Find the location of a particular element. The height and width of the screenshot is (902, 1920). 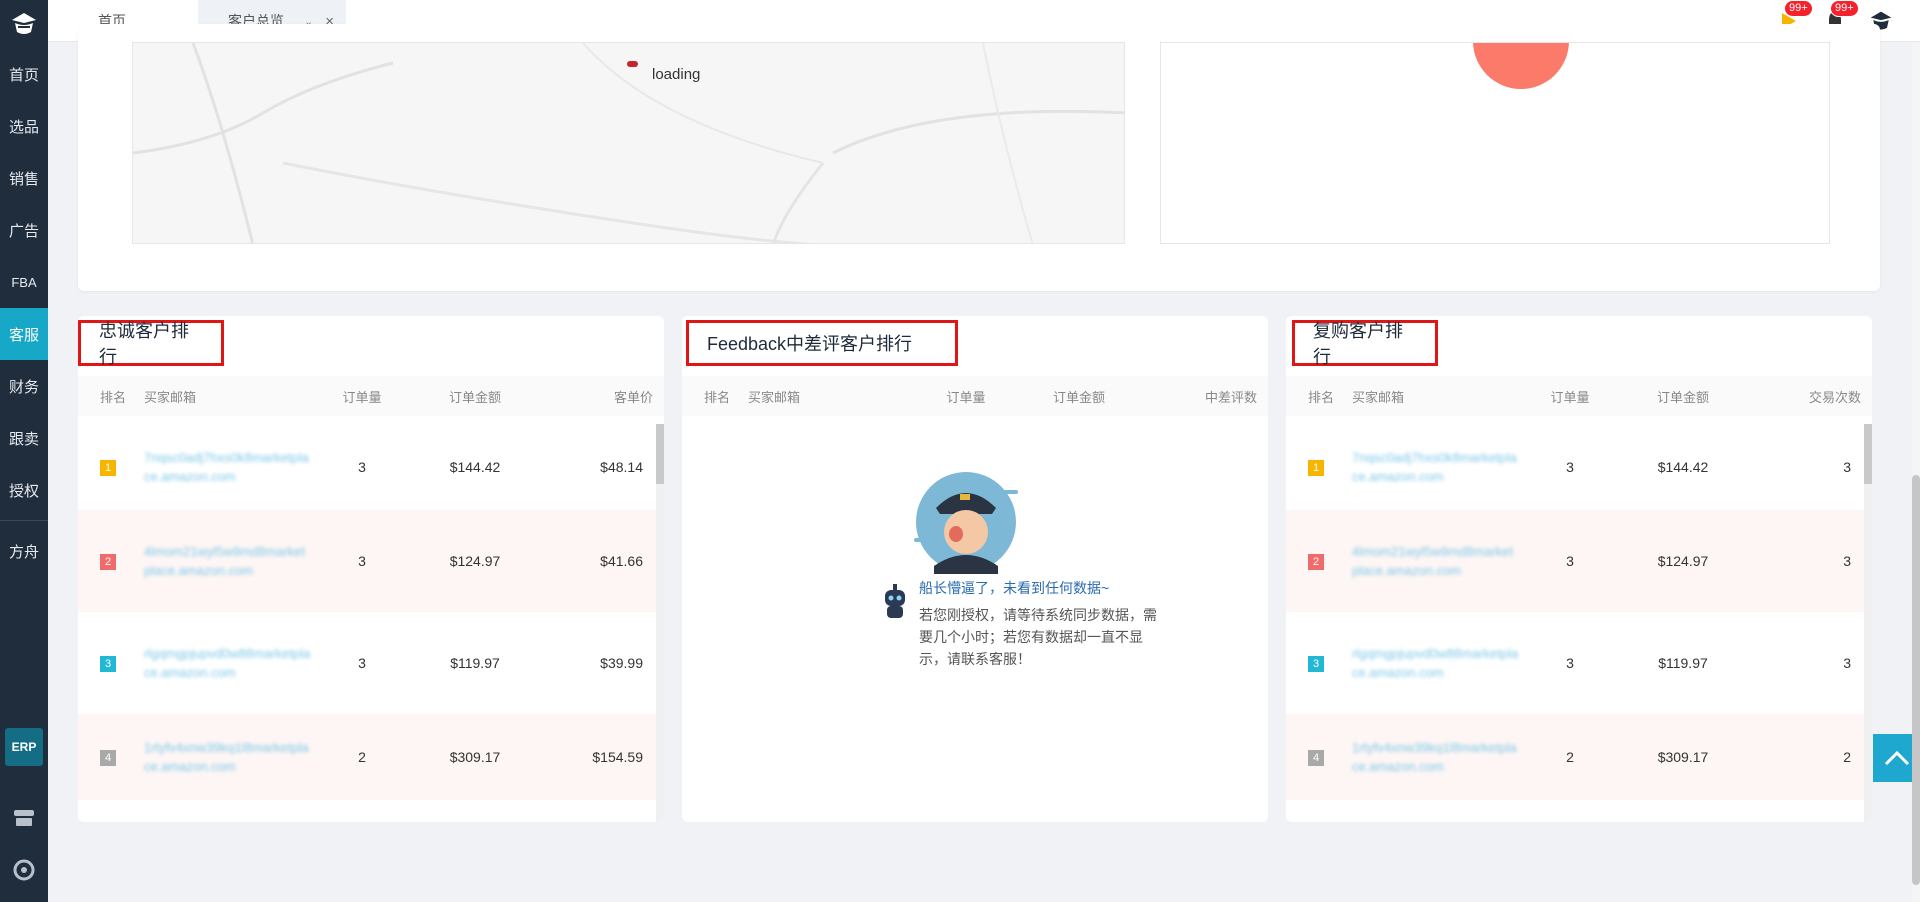

sidebar-item-finance: 财务 is located at coordinates (24, 386).